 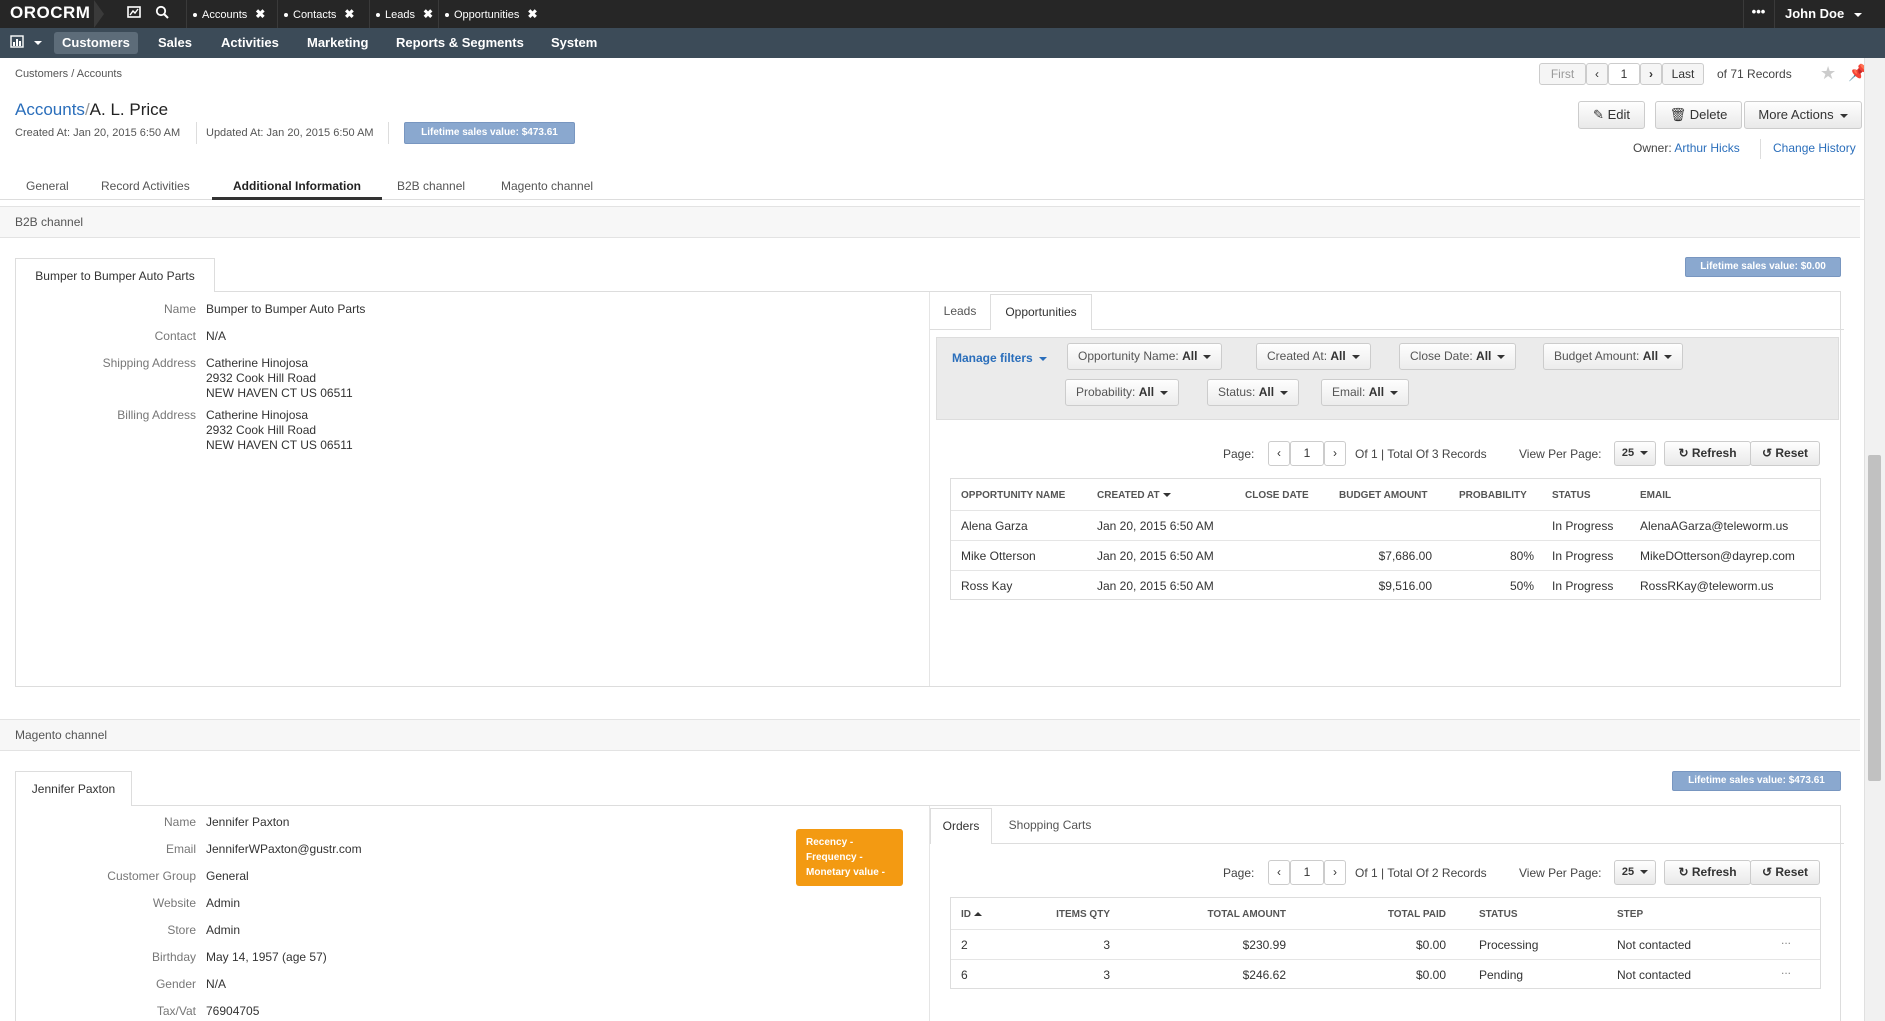 I want to click on dashboard-icon, so click(x=134, y=14).